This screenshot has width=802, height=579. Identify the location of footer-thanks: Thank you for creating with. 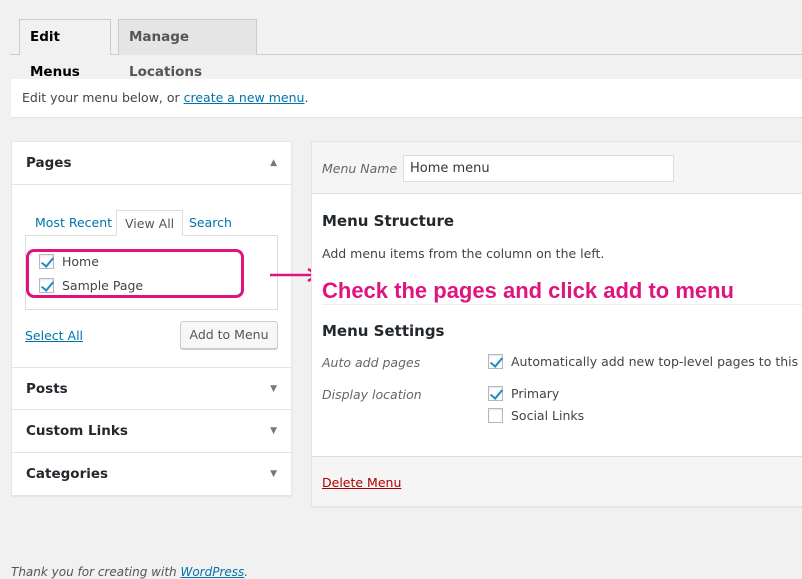
(96, 572).